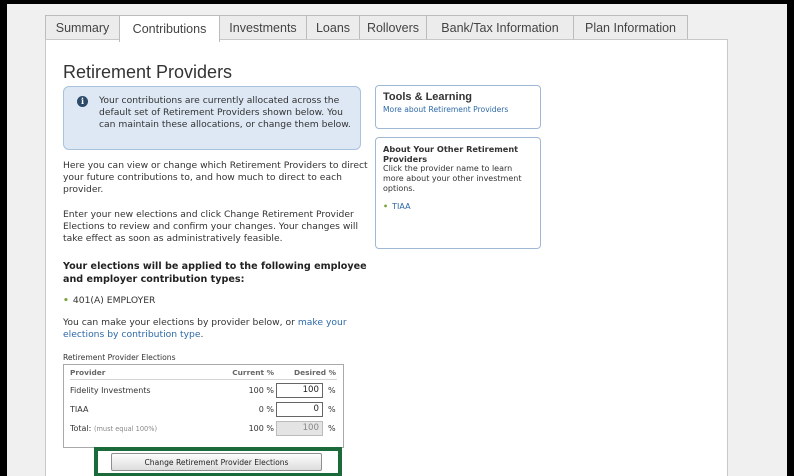 This screenshot has width=794, height=476. I want to click on total-label: Total: (must equal 100%), so click(113, 428).